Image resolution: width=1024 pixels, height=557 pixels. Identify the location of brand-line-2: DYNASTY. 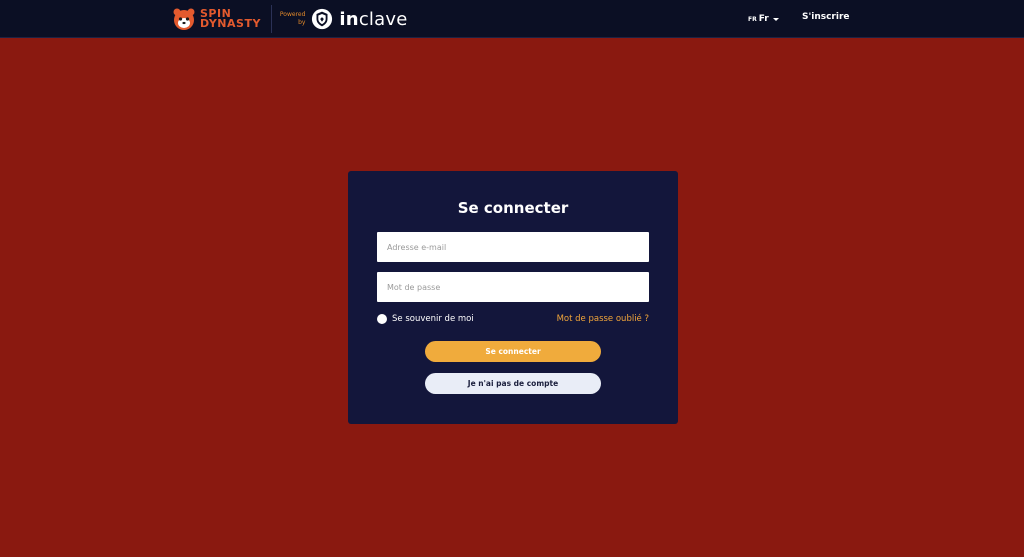
(230, 23).